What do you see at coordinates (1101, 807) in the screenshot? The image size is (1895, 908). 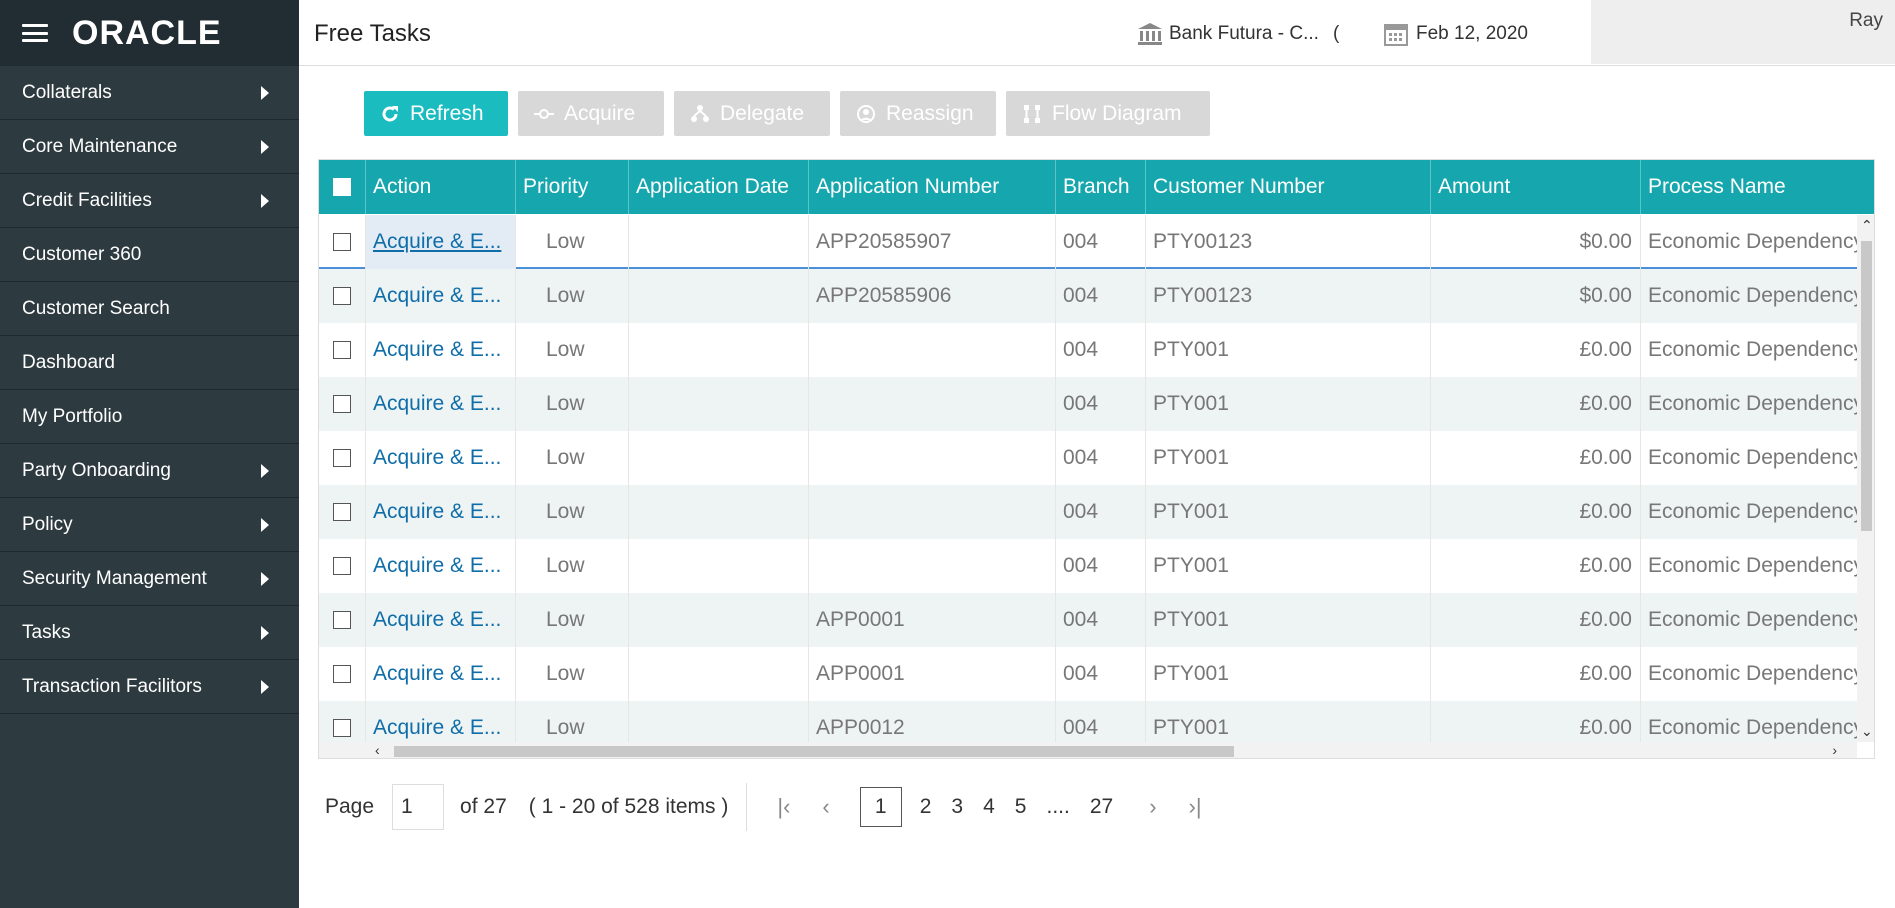 I see `page-link: 27` at bounding box center [1101, 807].